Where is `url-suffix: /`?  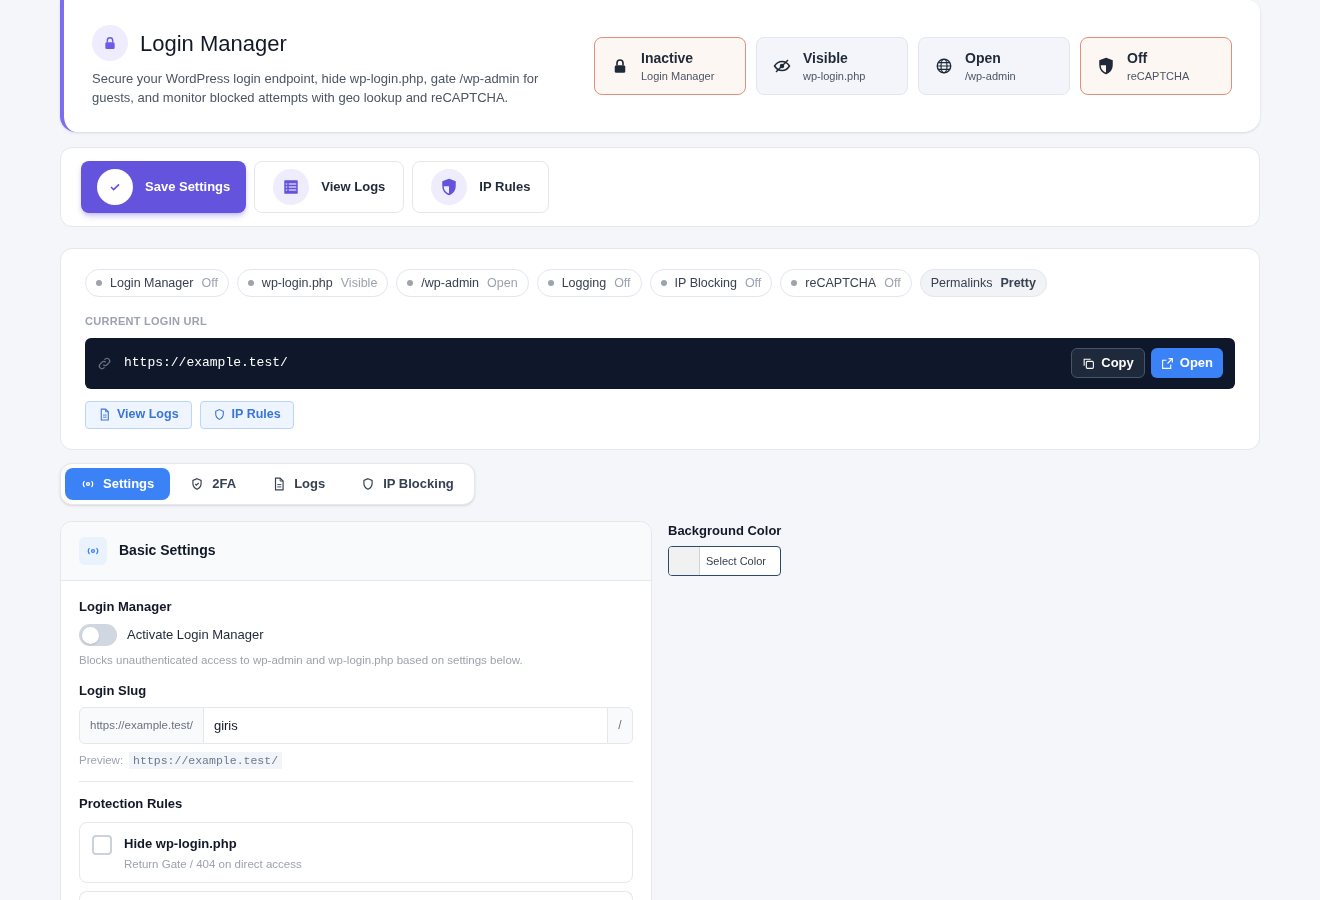 url-suffix: / is located at coordinates (620, 725).